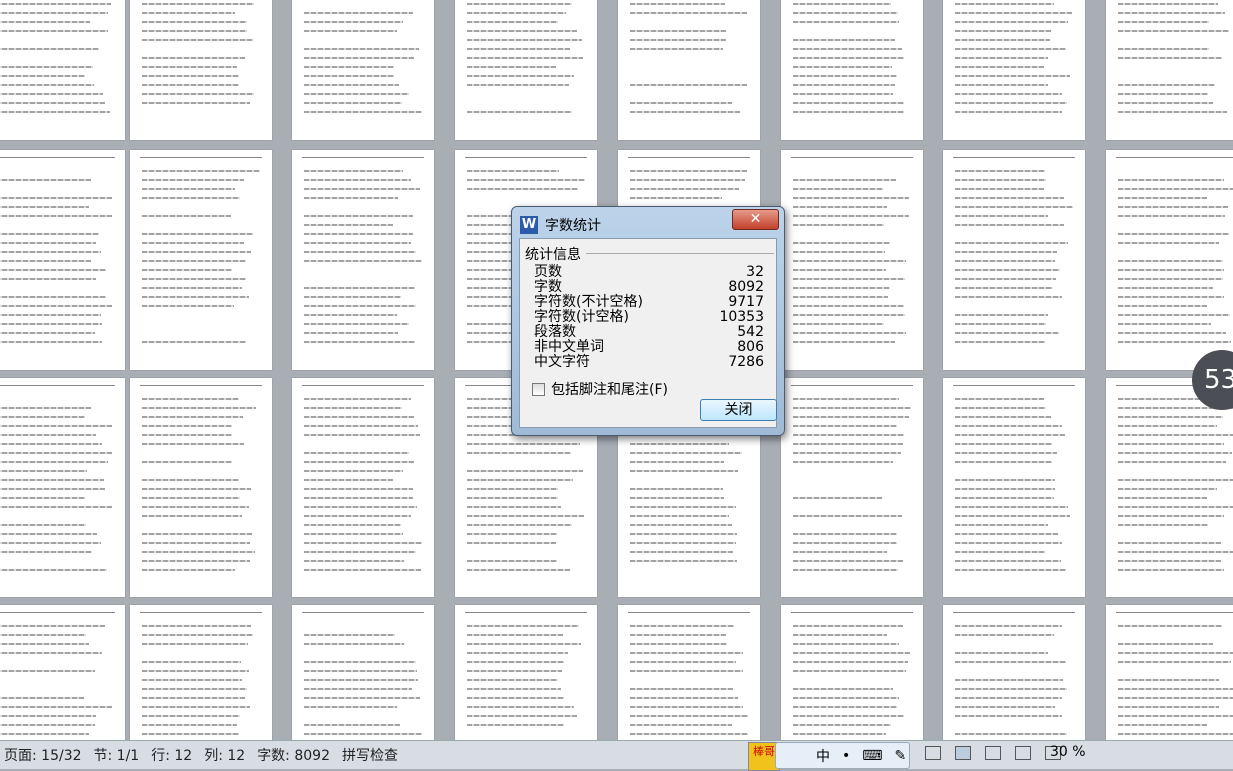 This screenshot has width=1233, height=771. Describe the element at coordinates (846, 756) in the screenshot. I see `ime-punct-icon: •` at that location.